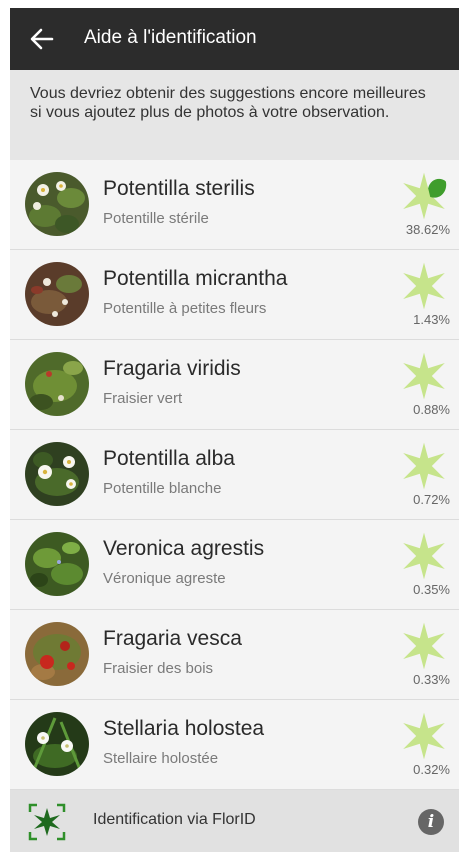 The width and height of the screenshot is (459, 852). Describe the element at coordinates (170, 37) in the screenshot. I see `page-title: Aide à l'identification` at that location.